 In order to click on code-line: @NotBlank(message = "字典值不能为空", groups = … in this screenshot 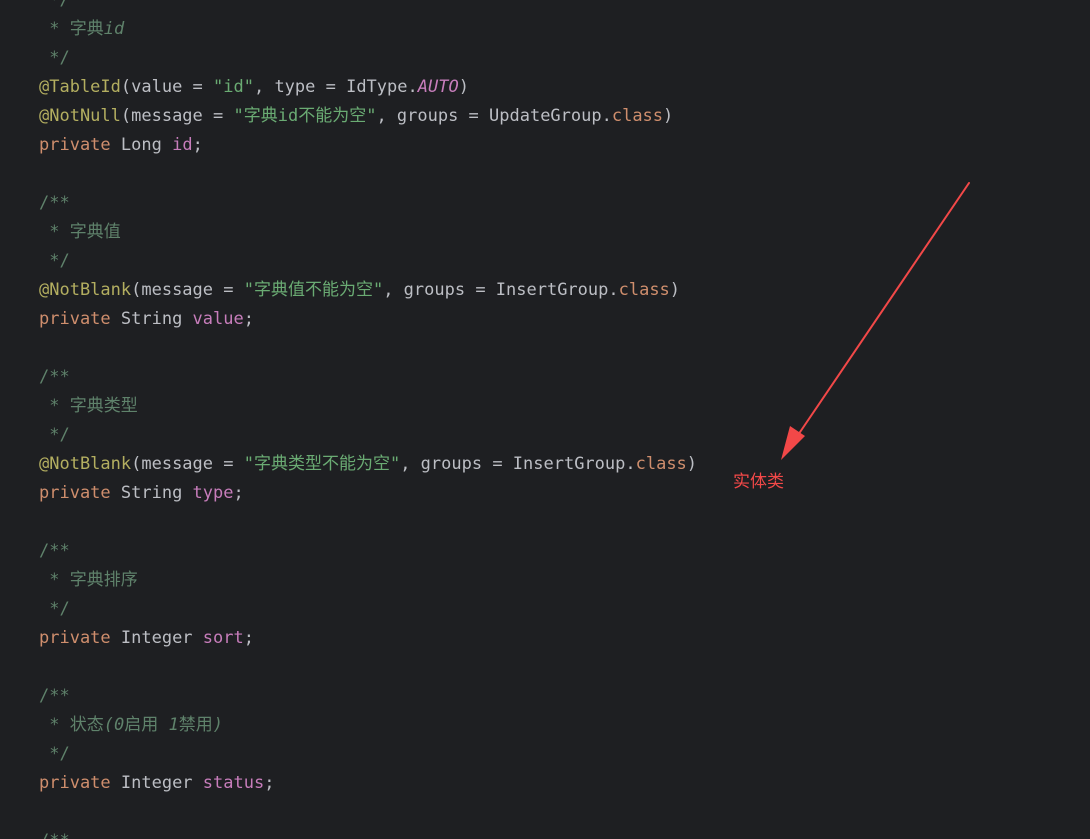, I will do `click(539, 290)`.